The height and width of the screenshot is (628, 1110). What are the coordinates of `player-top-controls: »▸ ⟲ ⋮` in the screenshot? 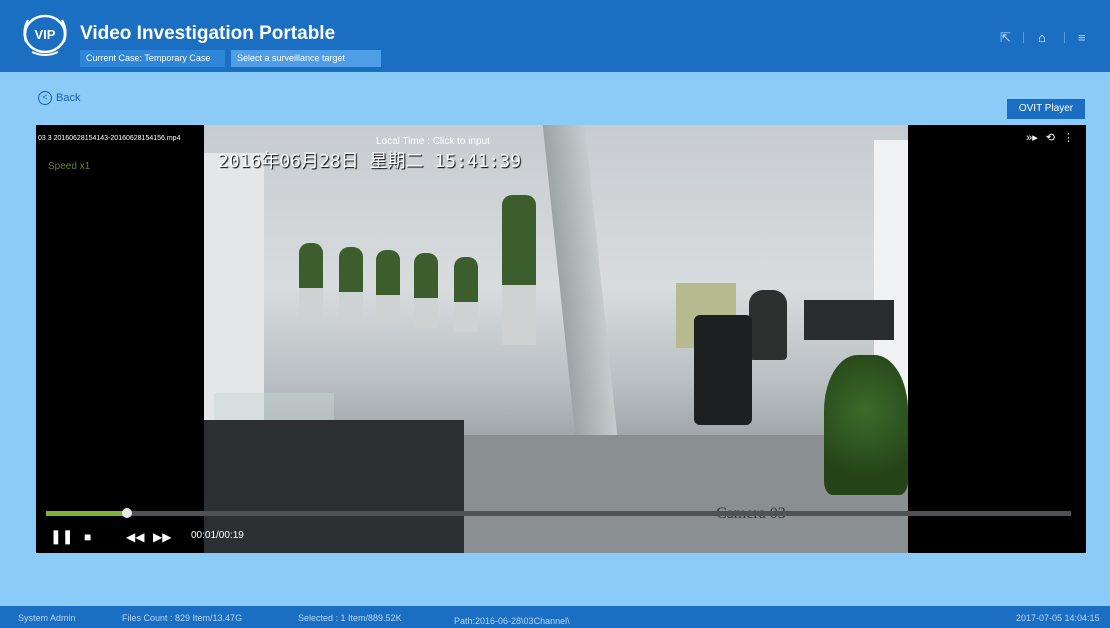 It's located at (1050, 137).